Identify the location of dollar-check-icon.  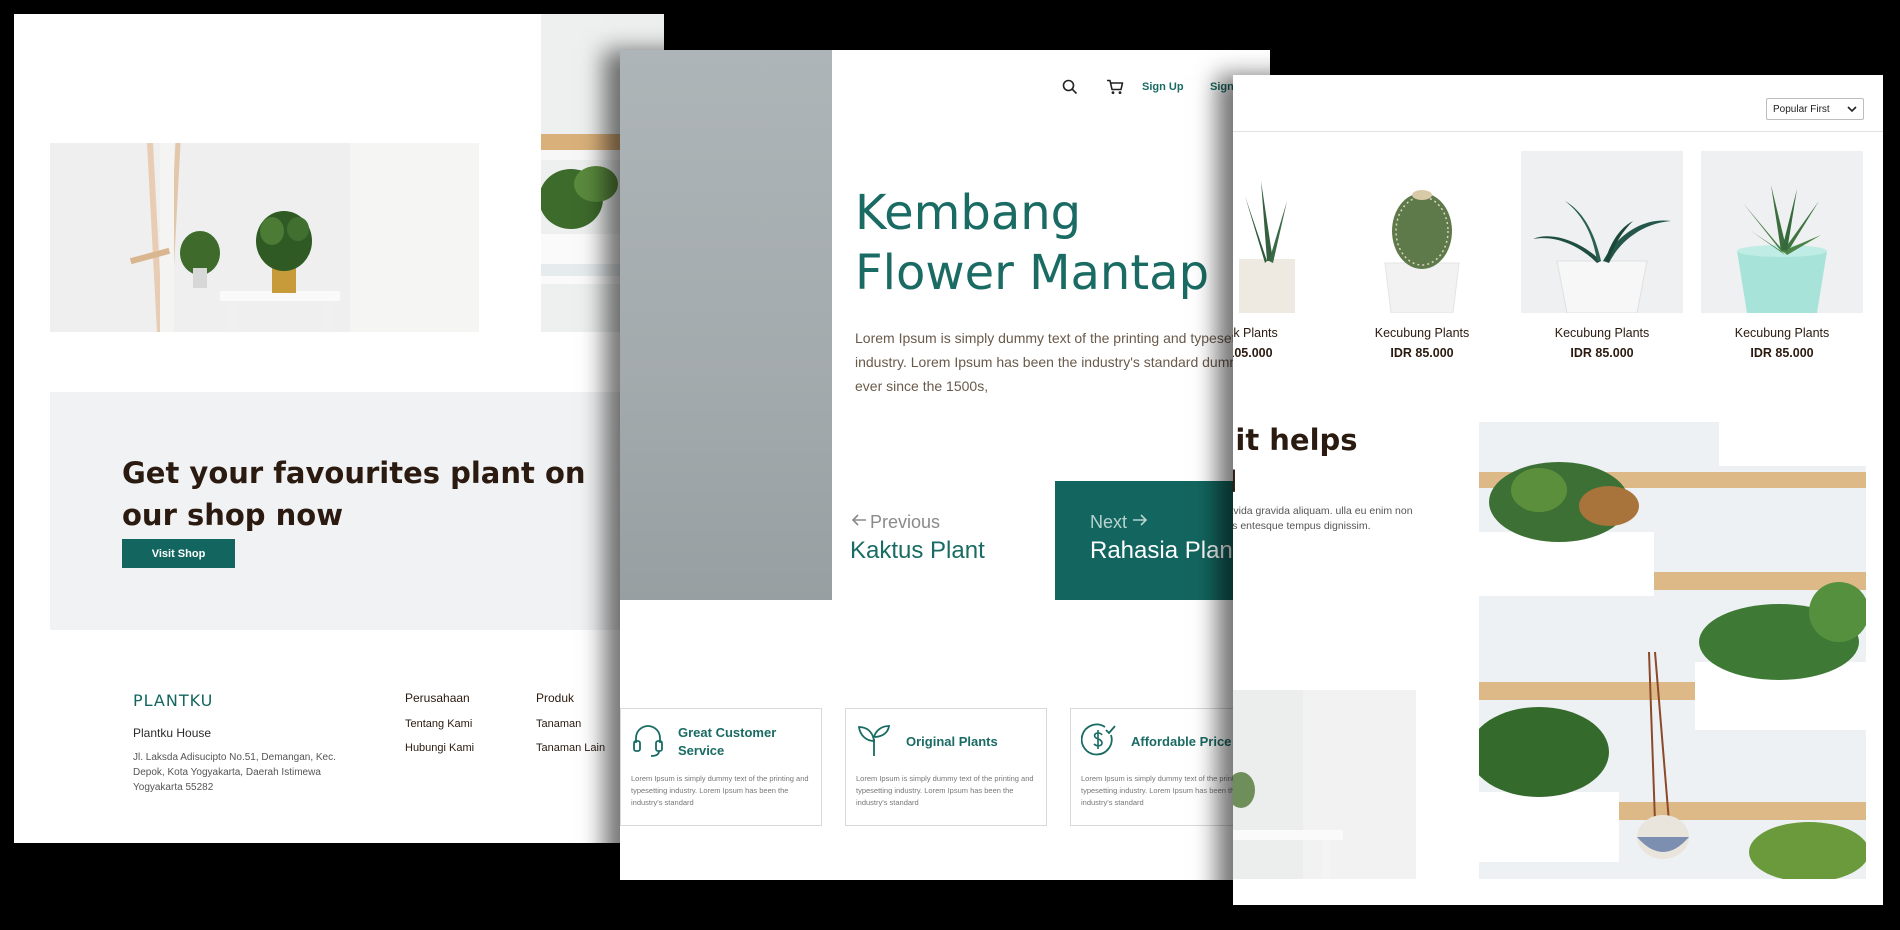
(1098, 743).